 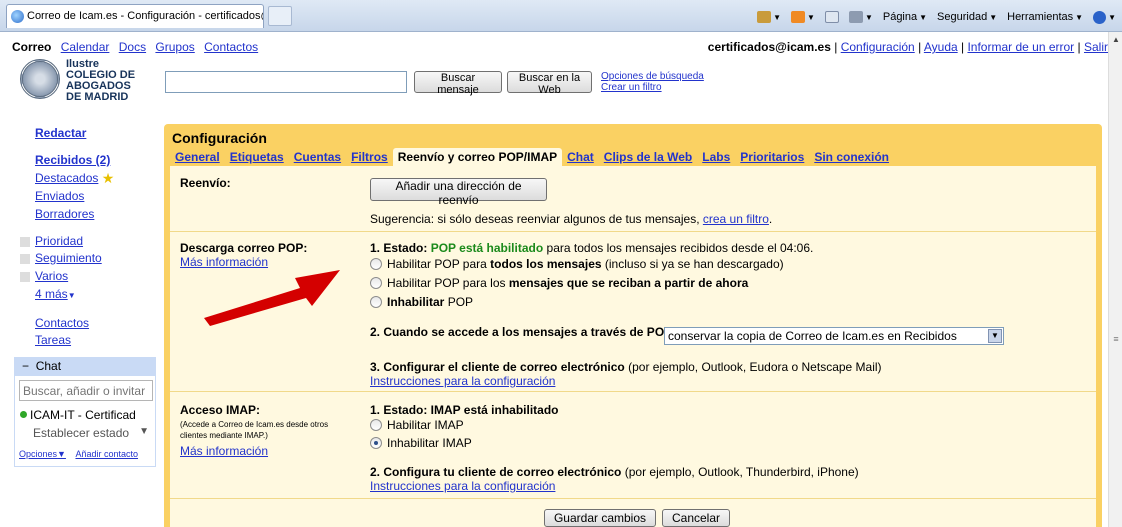 What do you see at coordinates (652, 87) in the screenshot?
I see `create-filter-link: Crear un filtro` at bounding box center [652, 87].